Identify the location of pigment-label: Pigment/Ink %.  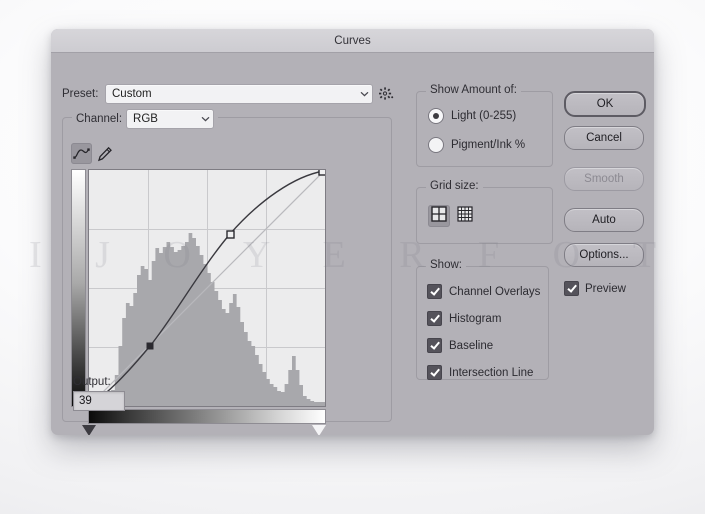
(488, 145).